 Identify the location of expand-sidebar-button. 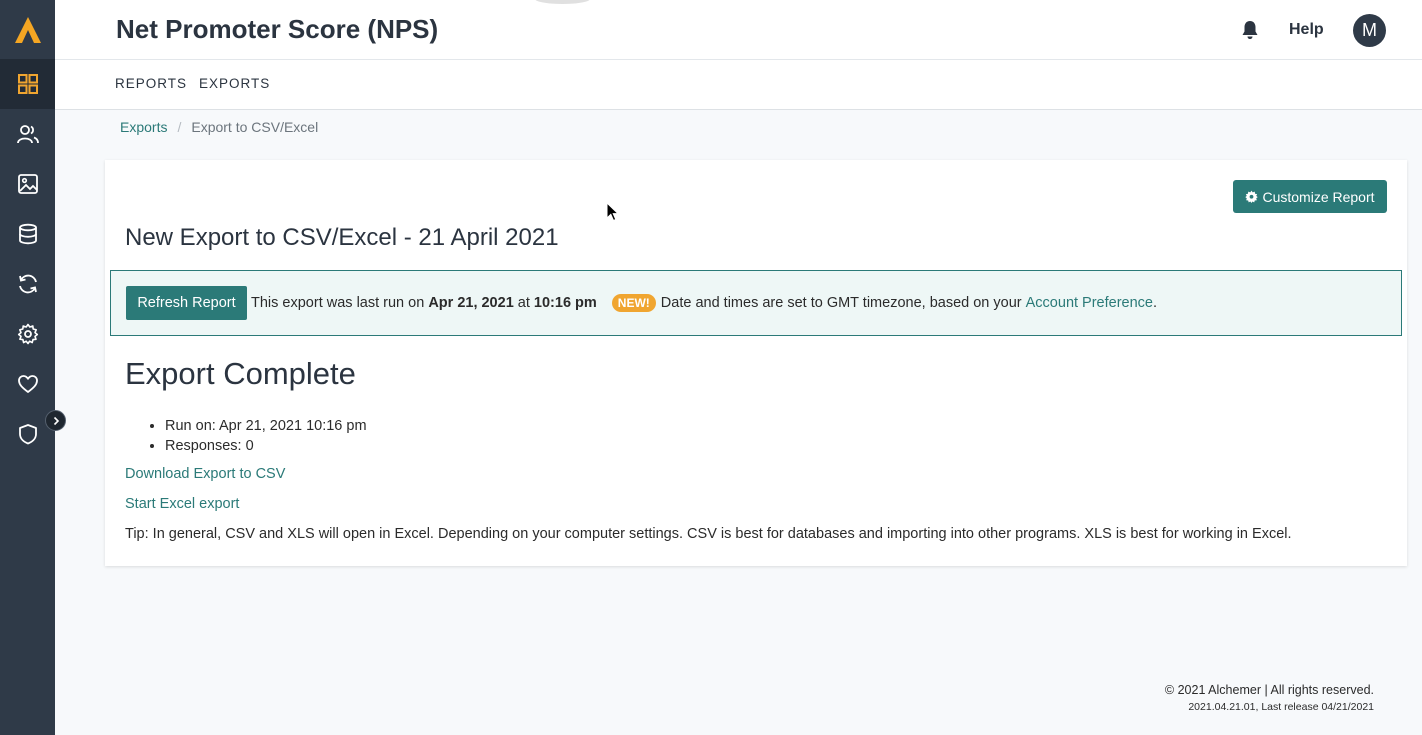
(55, 420).